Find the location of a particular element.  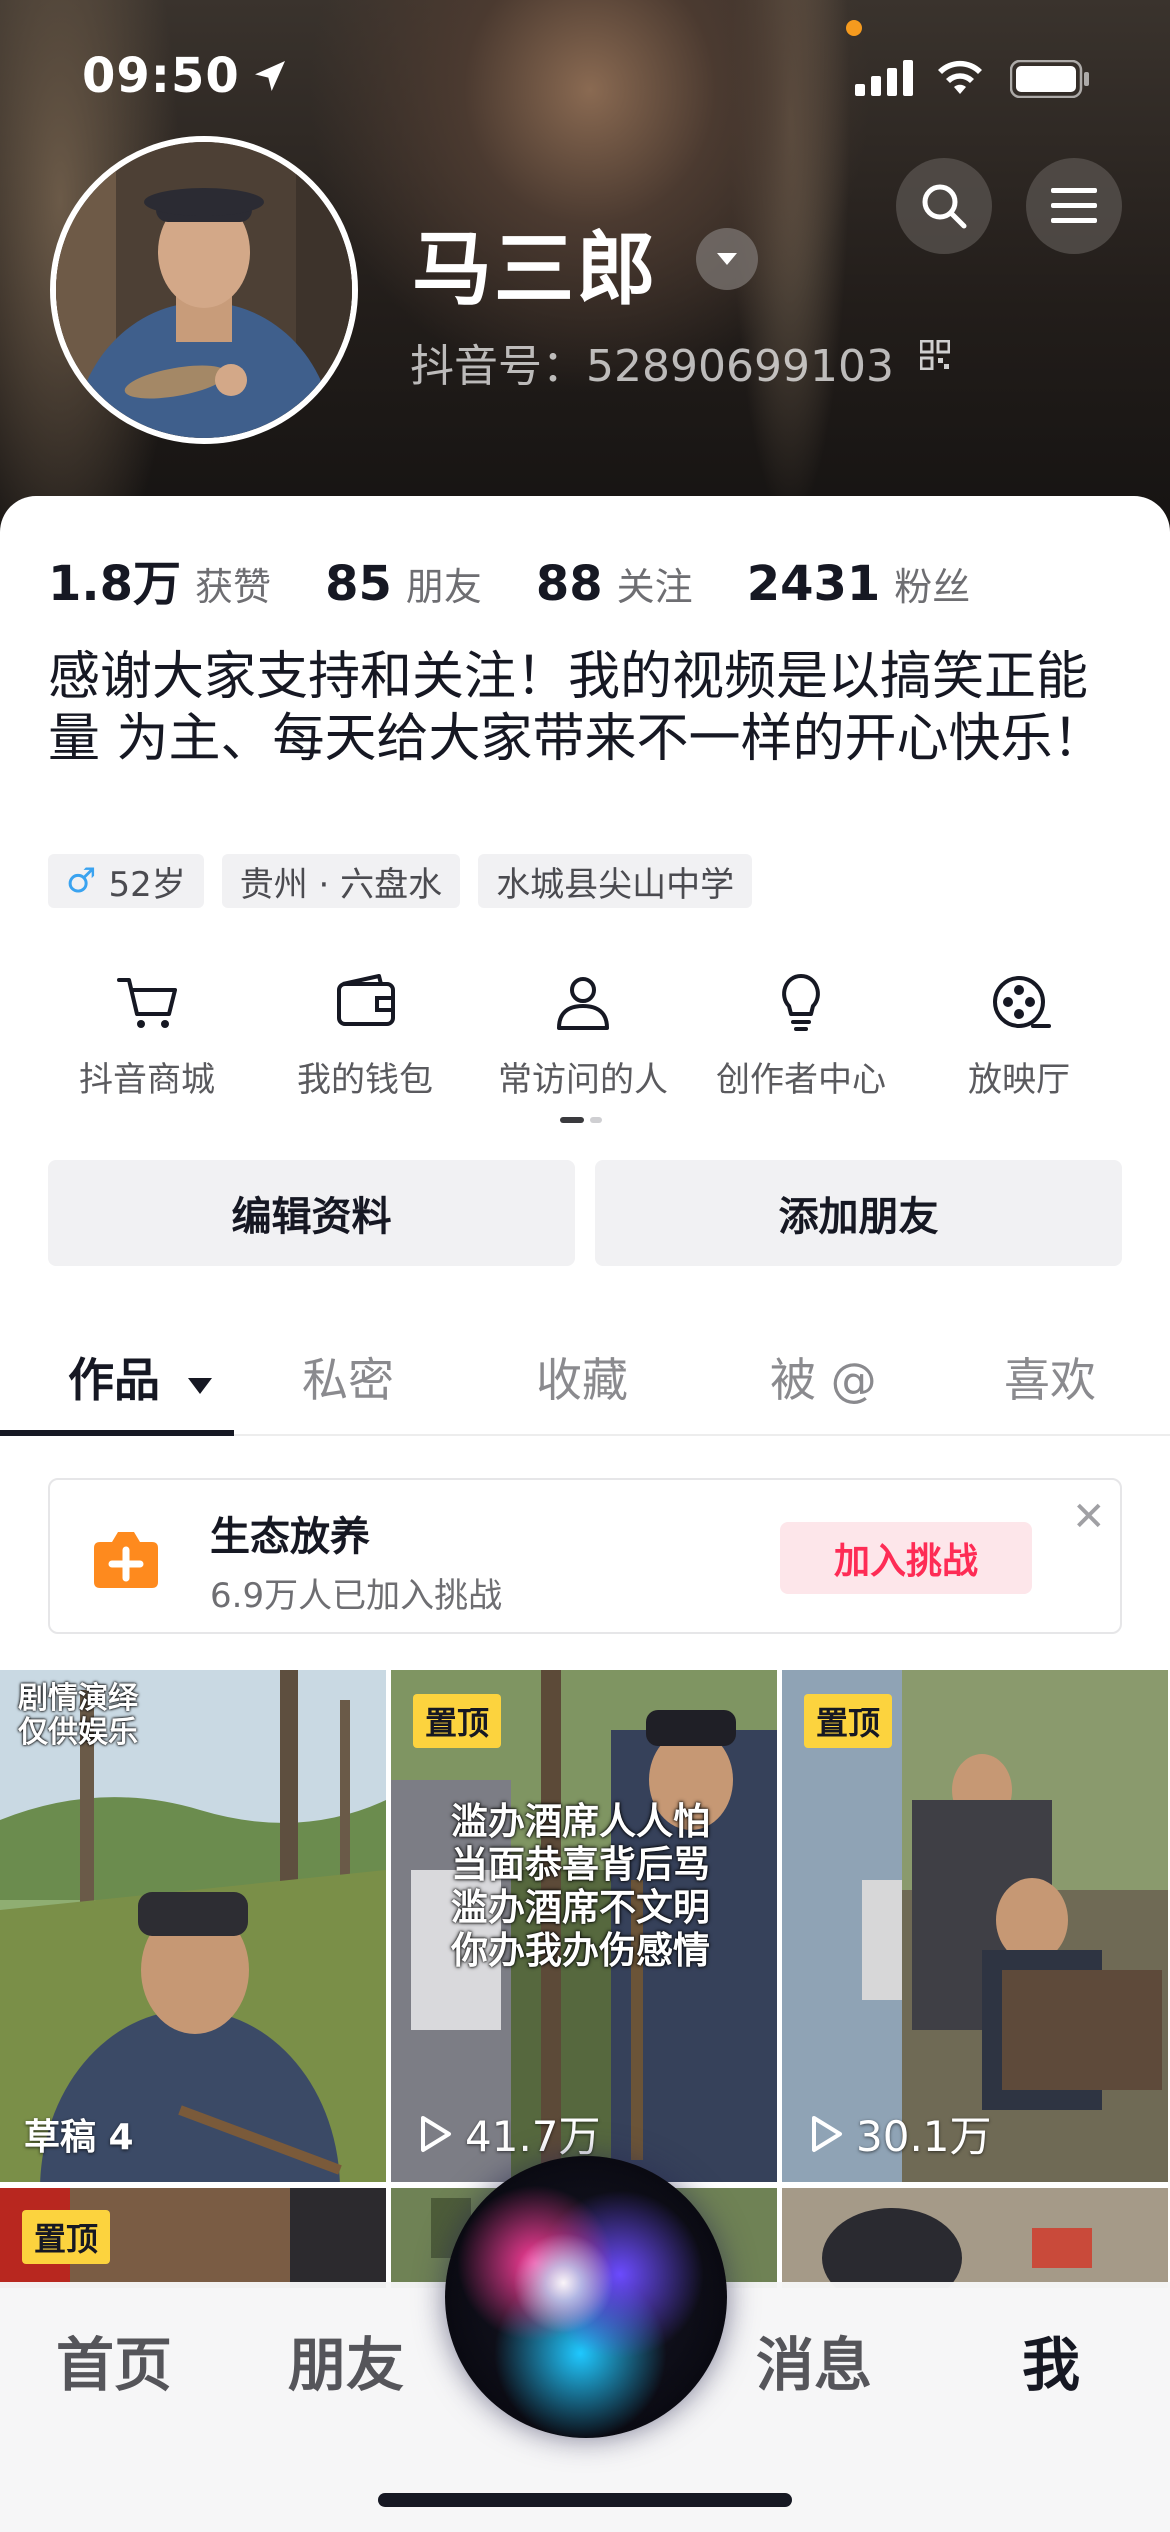

battery-icon is located at coordinates (1049, 79).